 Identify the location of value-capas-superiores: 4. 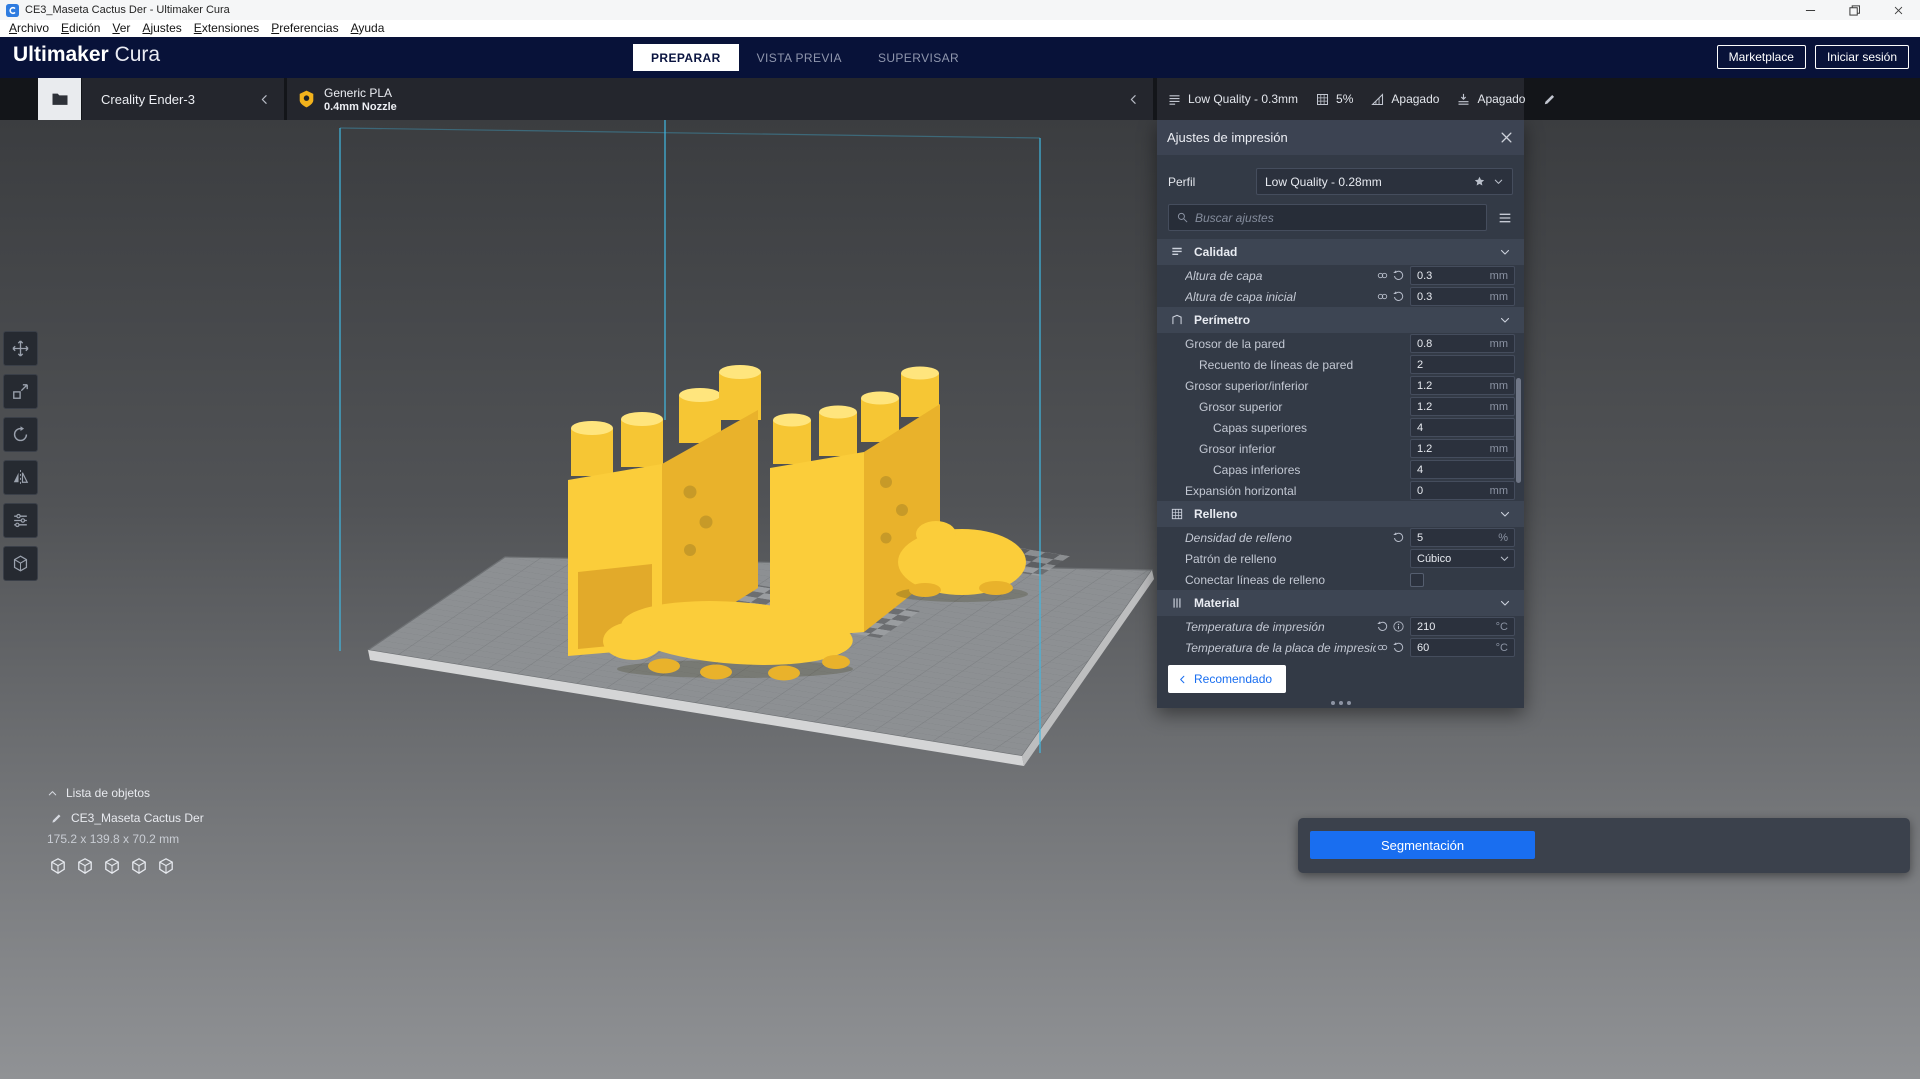
(1462, 427).